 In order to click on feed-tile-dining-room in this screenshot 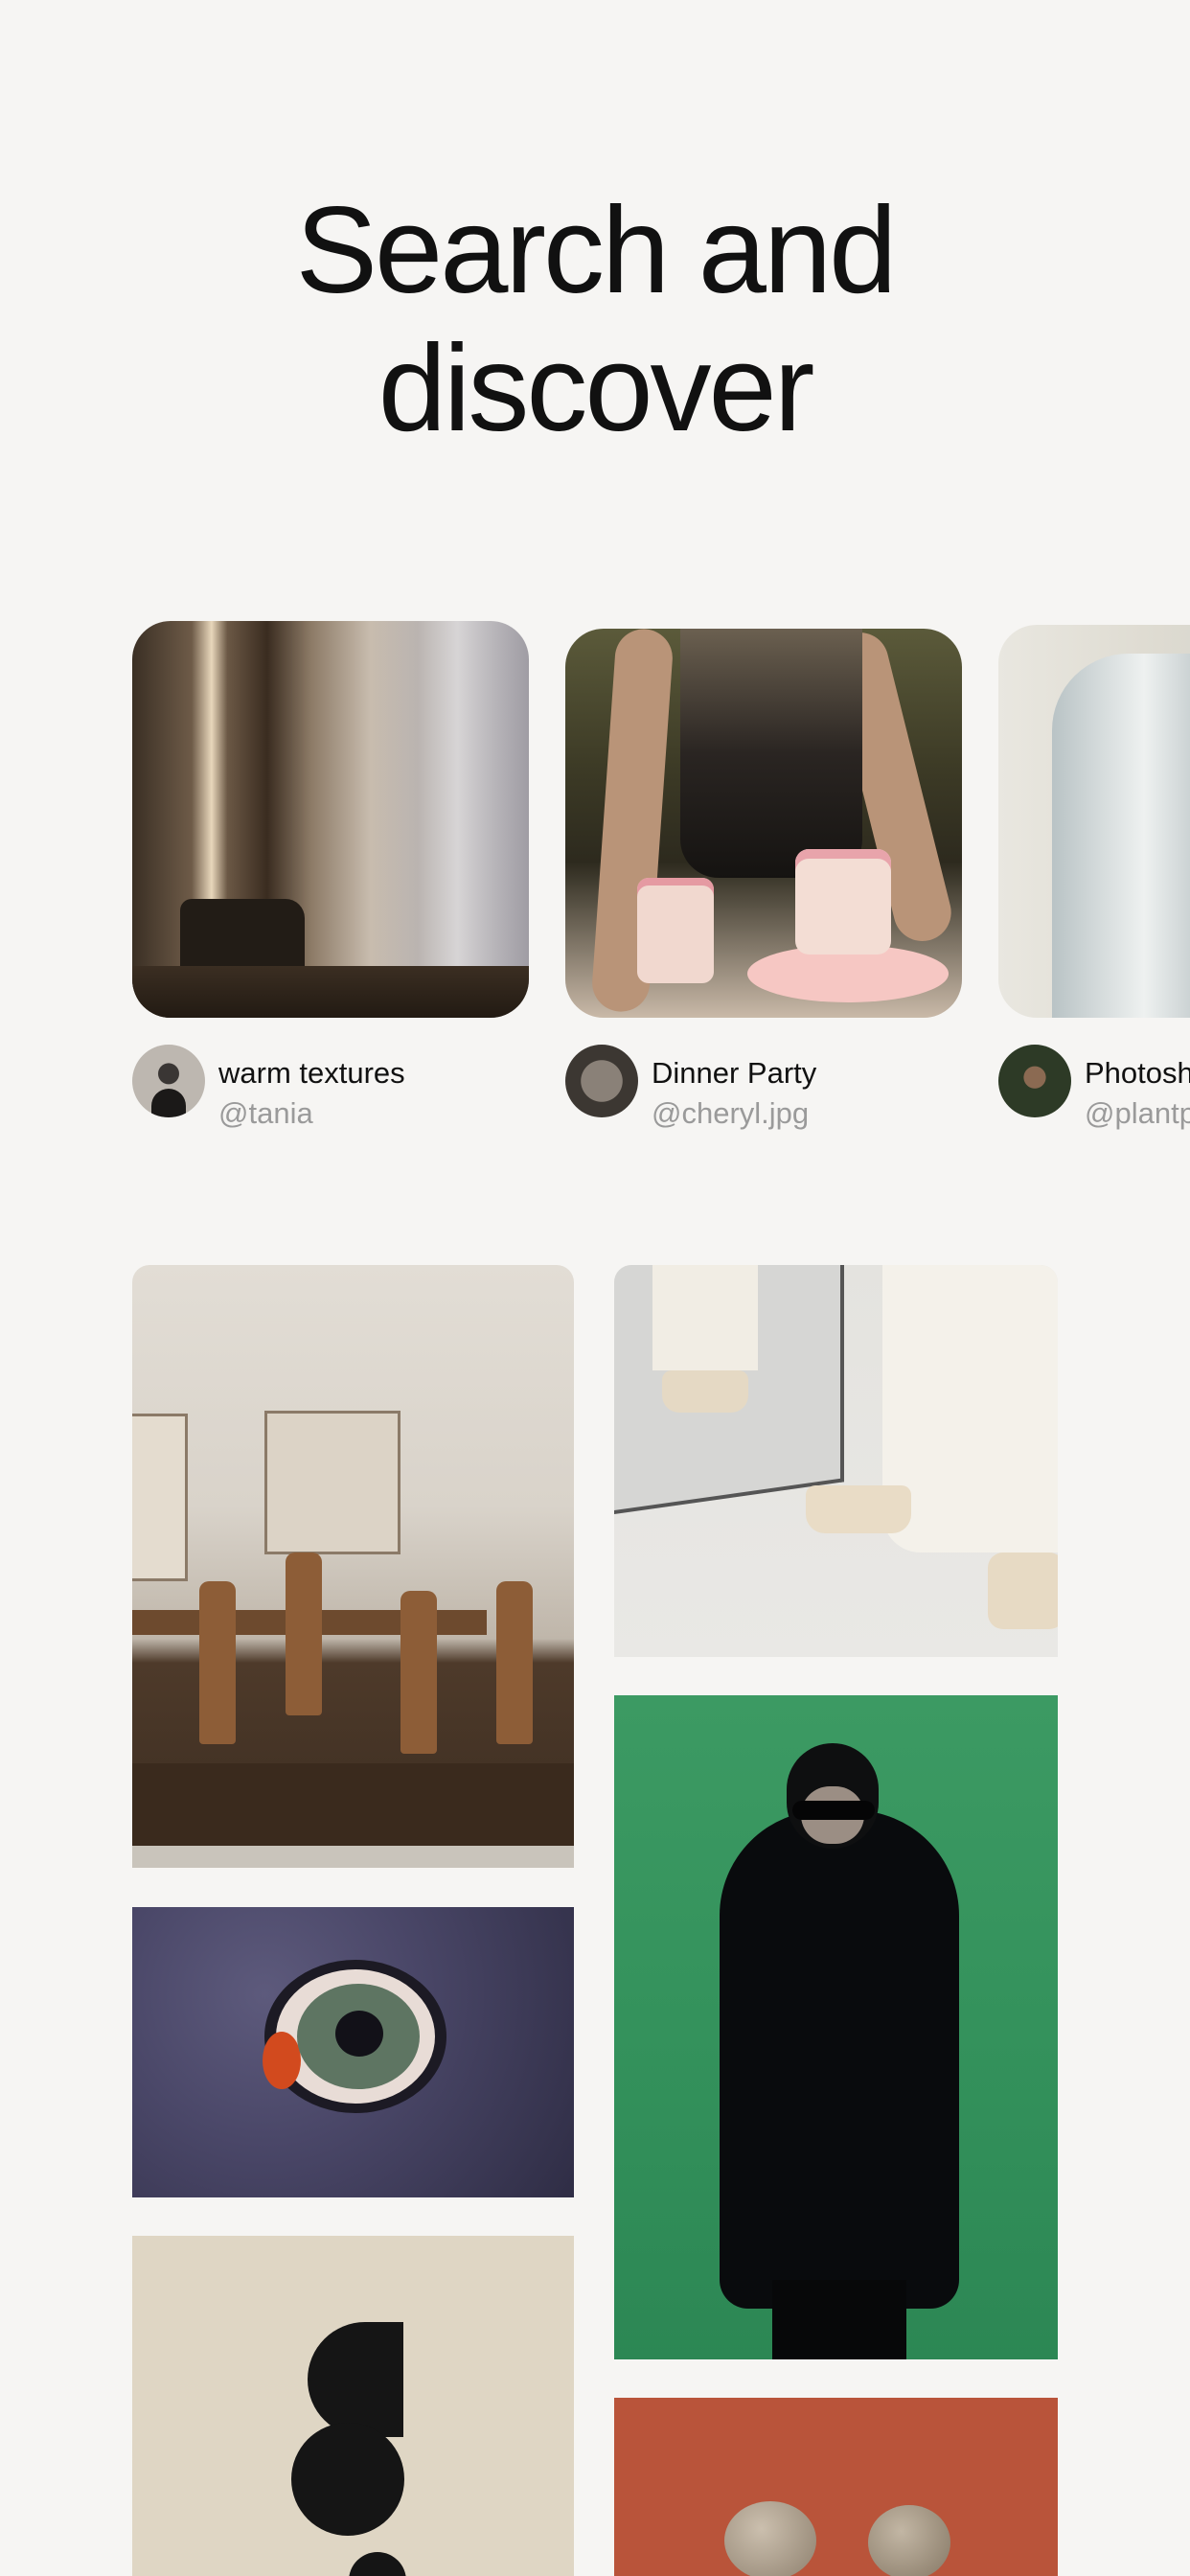, I will do `click(353, 1566)`.